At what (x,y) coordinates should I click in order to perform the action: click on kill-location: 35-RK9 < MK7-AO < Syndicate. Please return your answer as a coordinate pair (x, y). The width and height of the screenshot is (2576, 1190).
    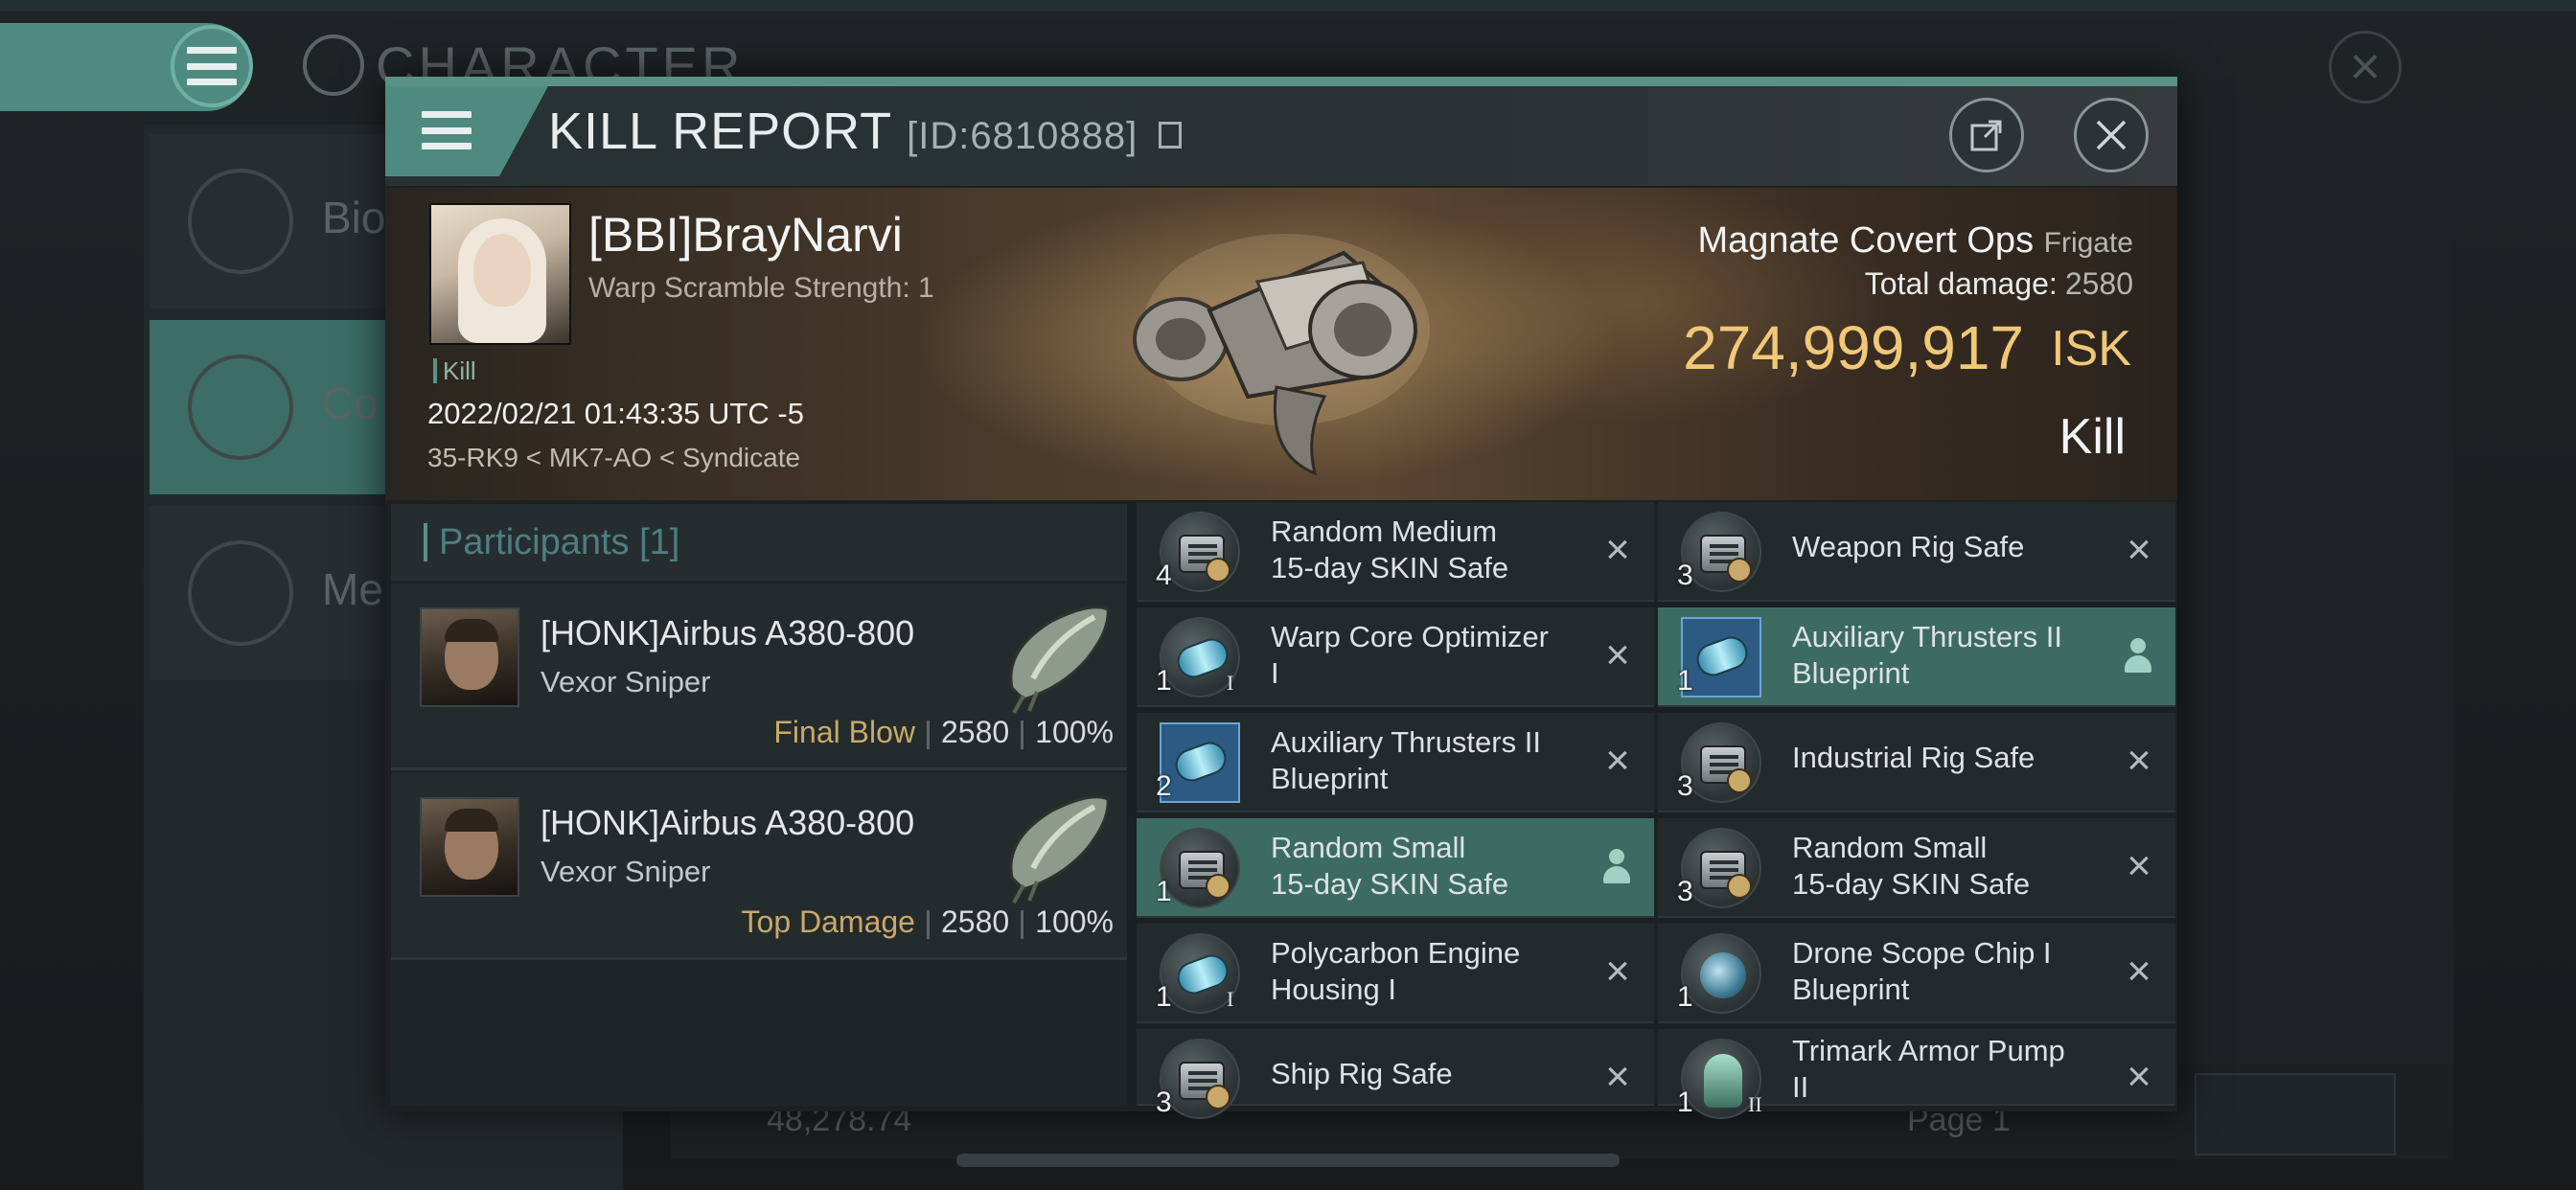
    Looking at the image, I should click on (613, 458).